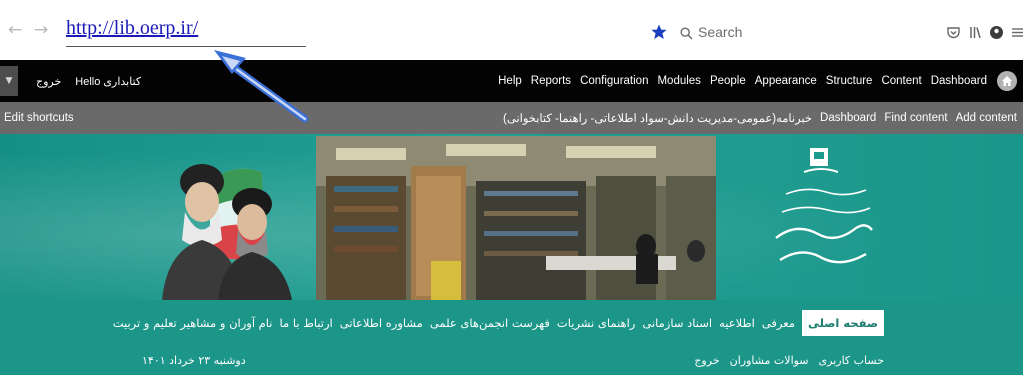  I want to click on user-nav-items: حساب کاربری سوالات مشاوران خروج, so click(789, 360).